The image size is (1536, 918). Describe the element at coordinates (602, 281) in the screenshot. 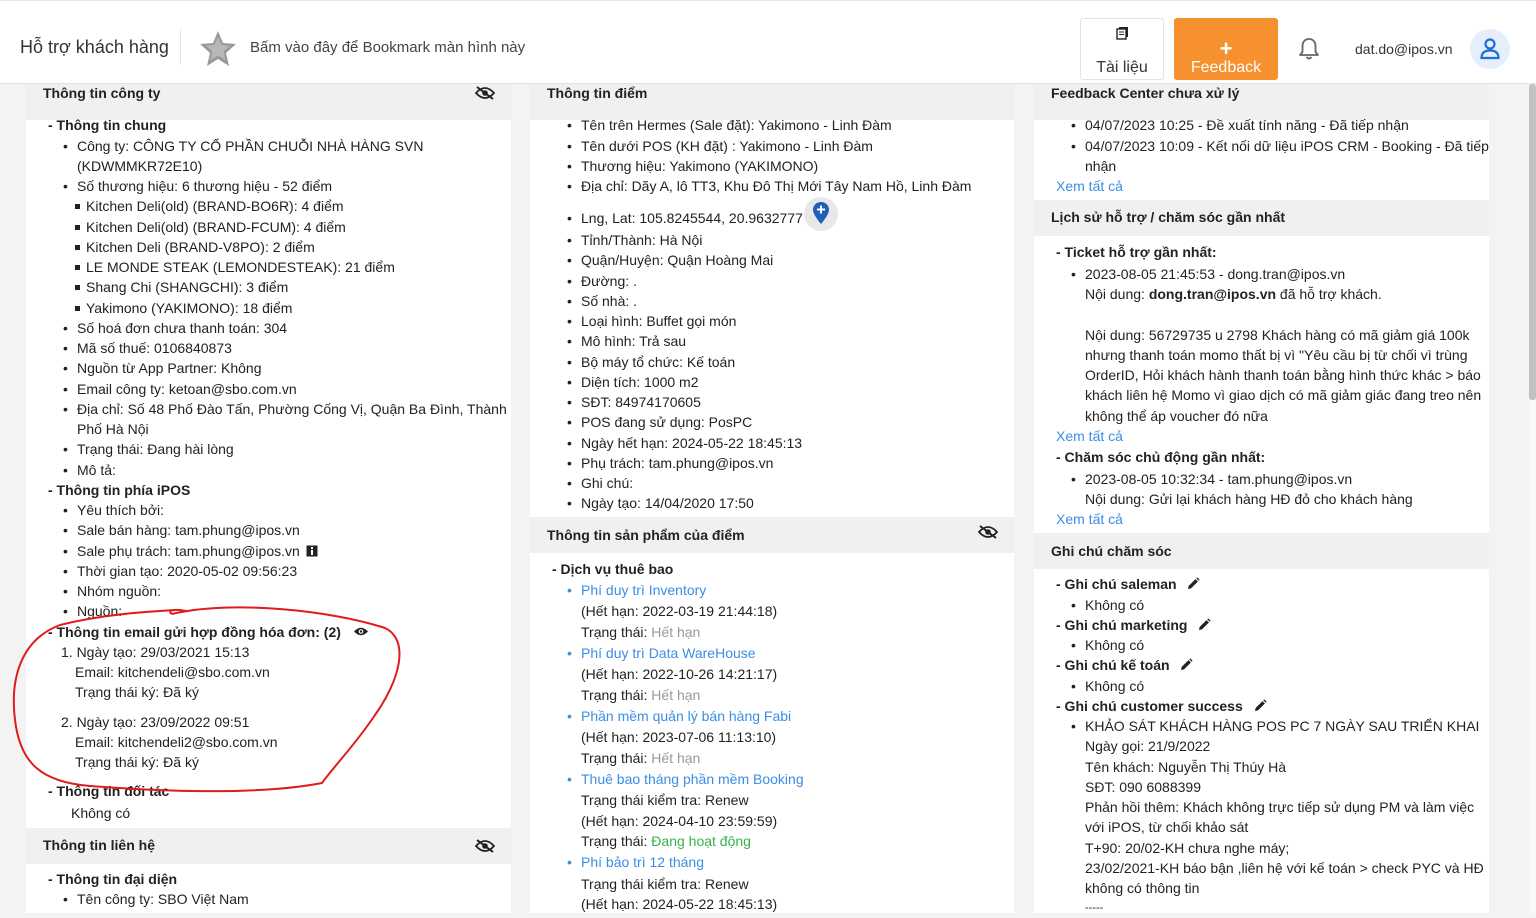

I see `point-info-line: Đường: .` at that location.